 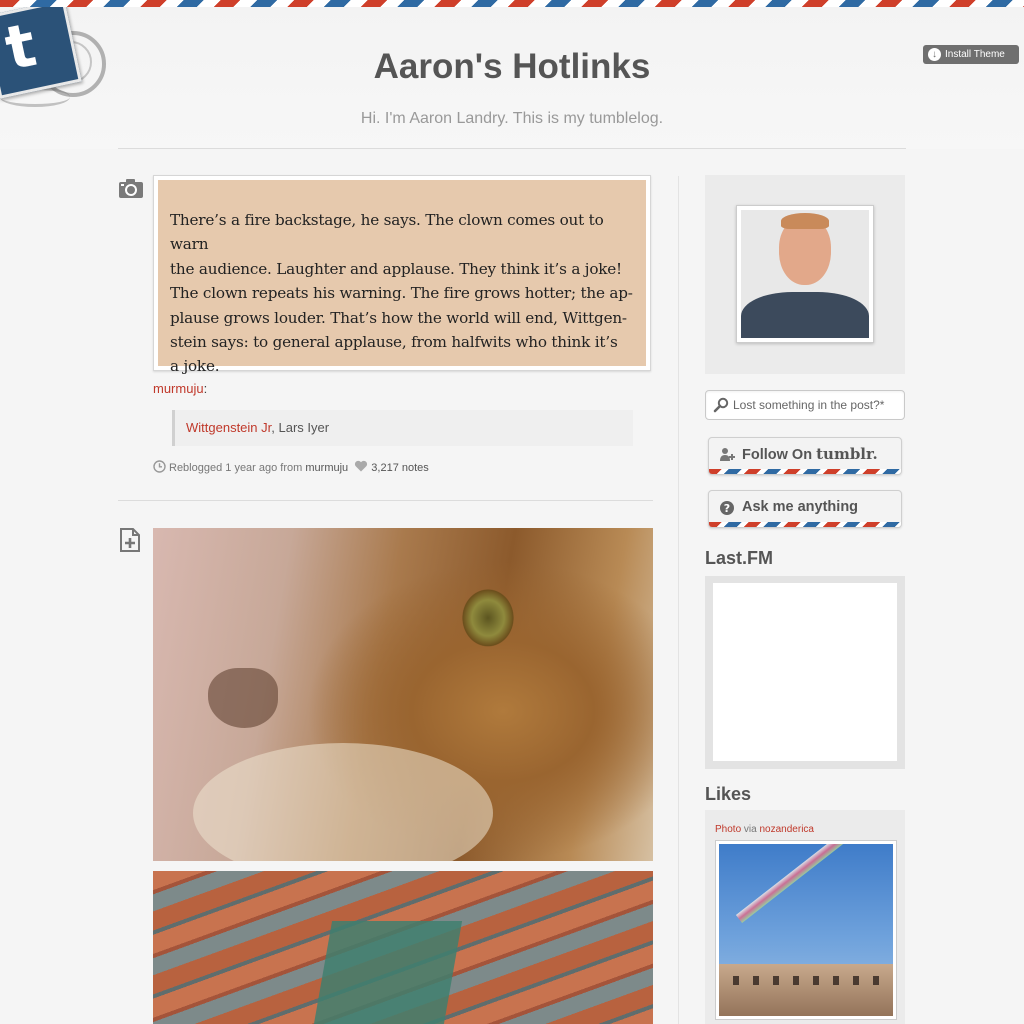 I want to click on add-user-icon, so click(x=727, y=454).